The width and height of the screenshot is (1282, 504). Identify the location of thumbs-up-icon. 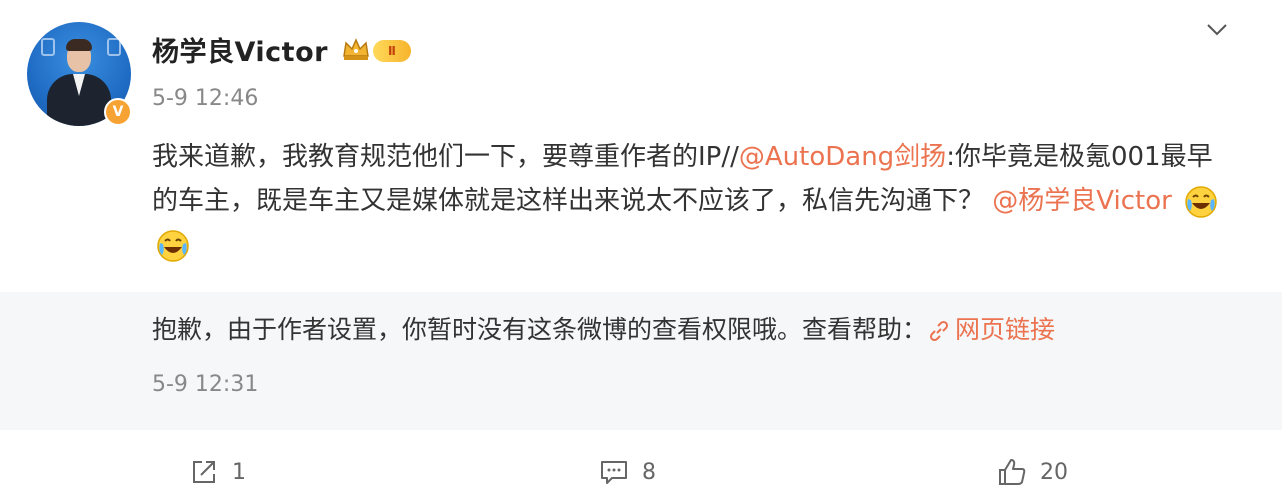
(1012, 472).